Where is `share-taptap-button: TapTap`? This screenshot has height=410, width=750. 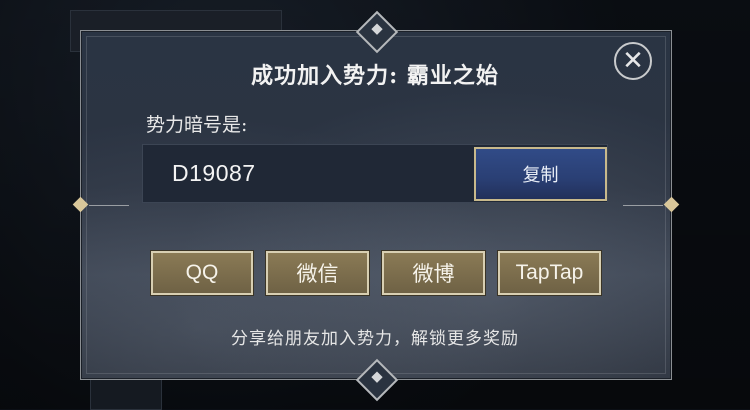
share-taptap-button: TapTap is located at coordinates (549, 273).